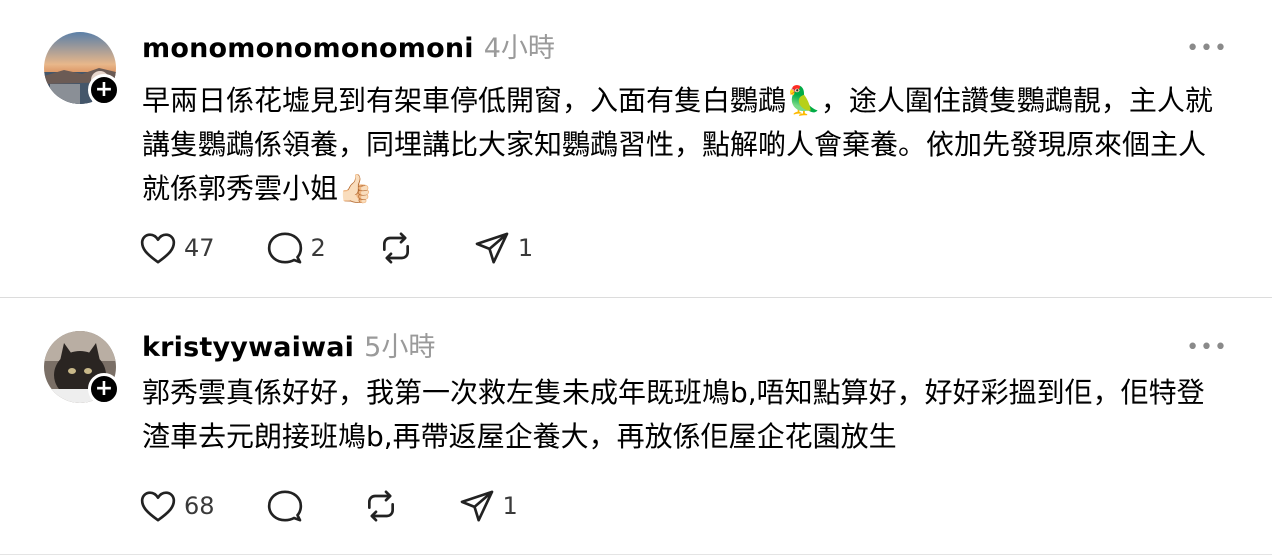 The image size is (1272, 556). What do you see at coordinates (199, 248) in the screenshot?
I see `like-count: 47` at bounding box center [199, 248].